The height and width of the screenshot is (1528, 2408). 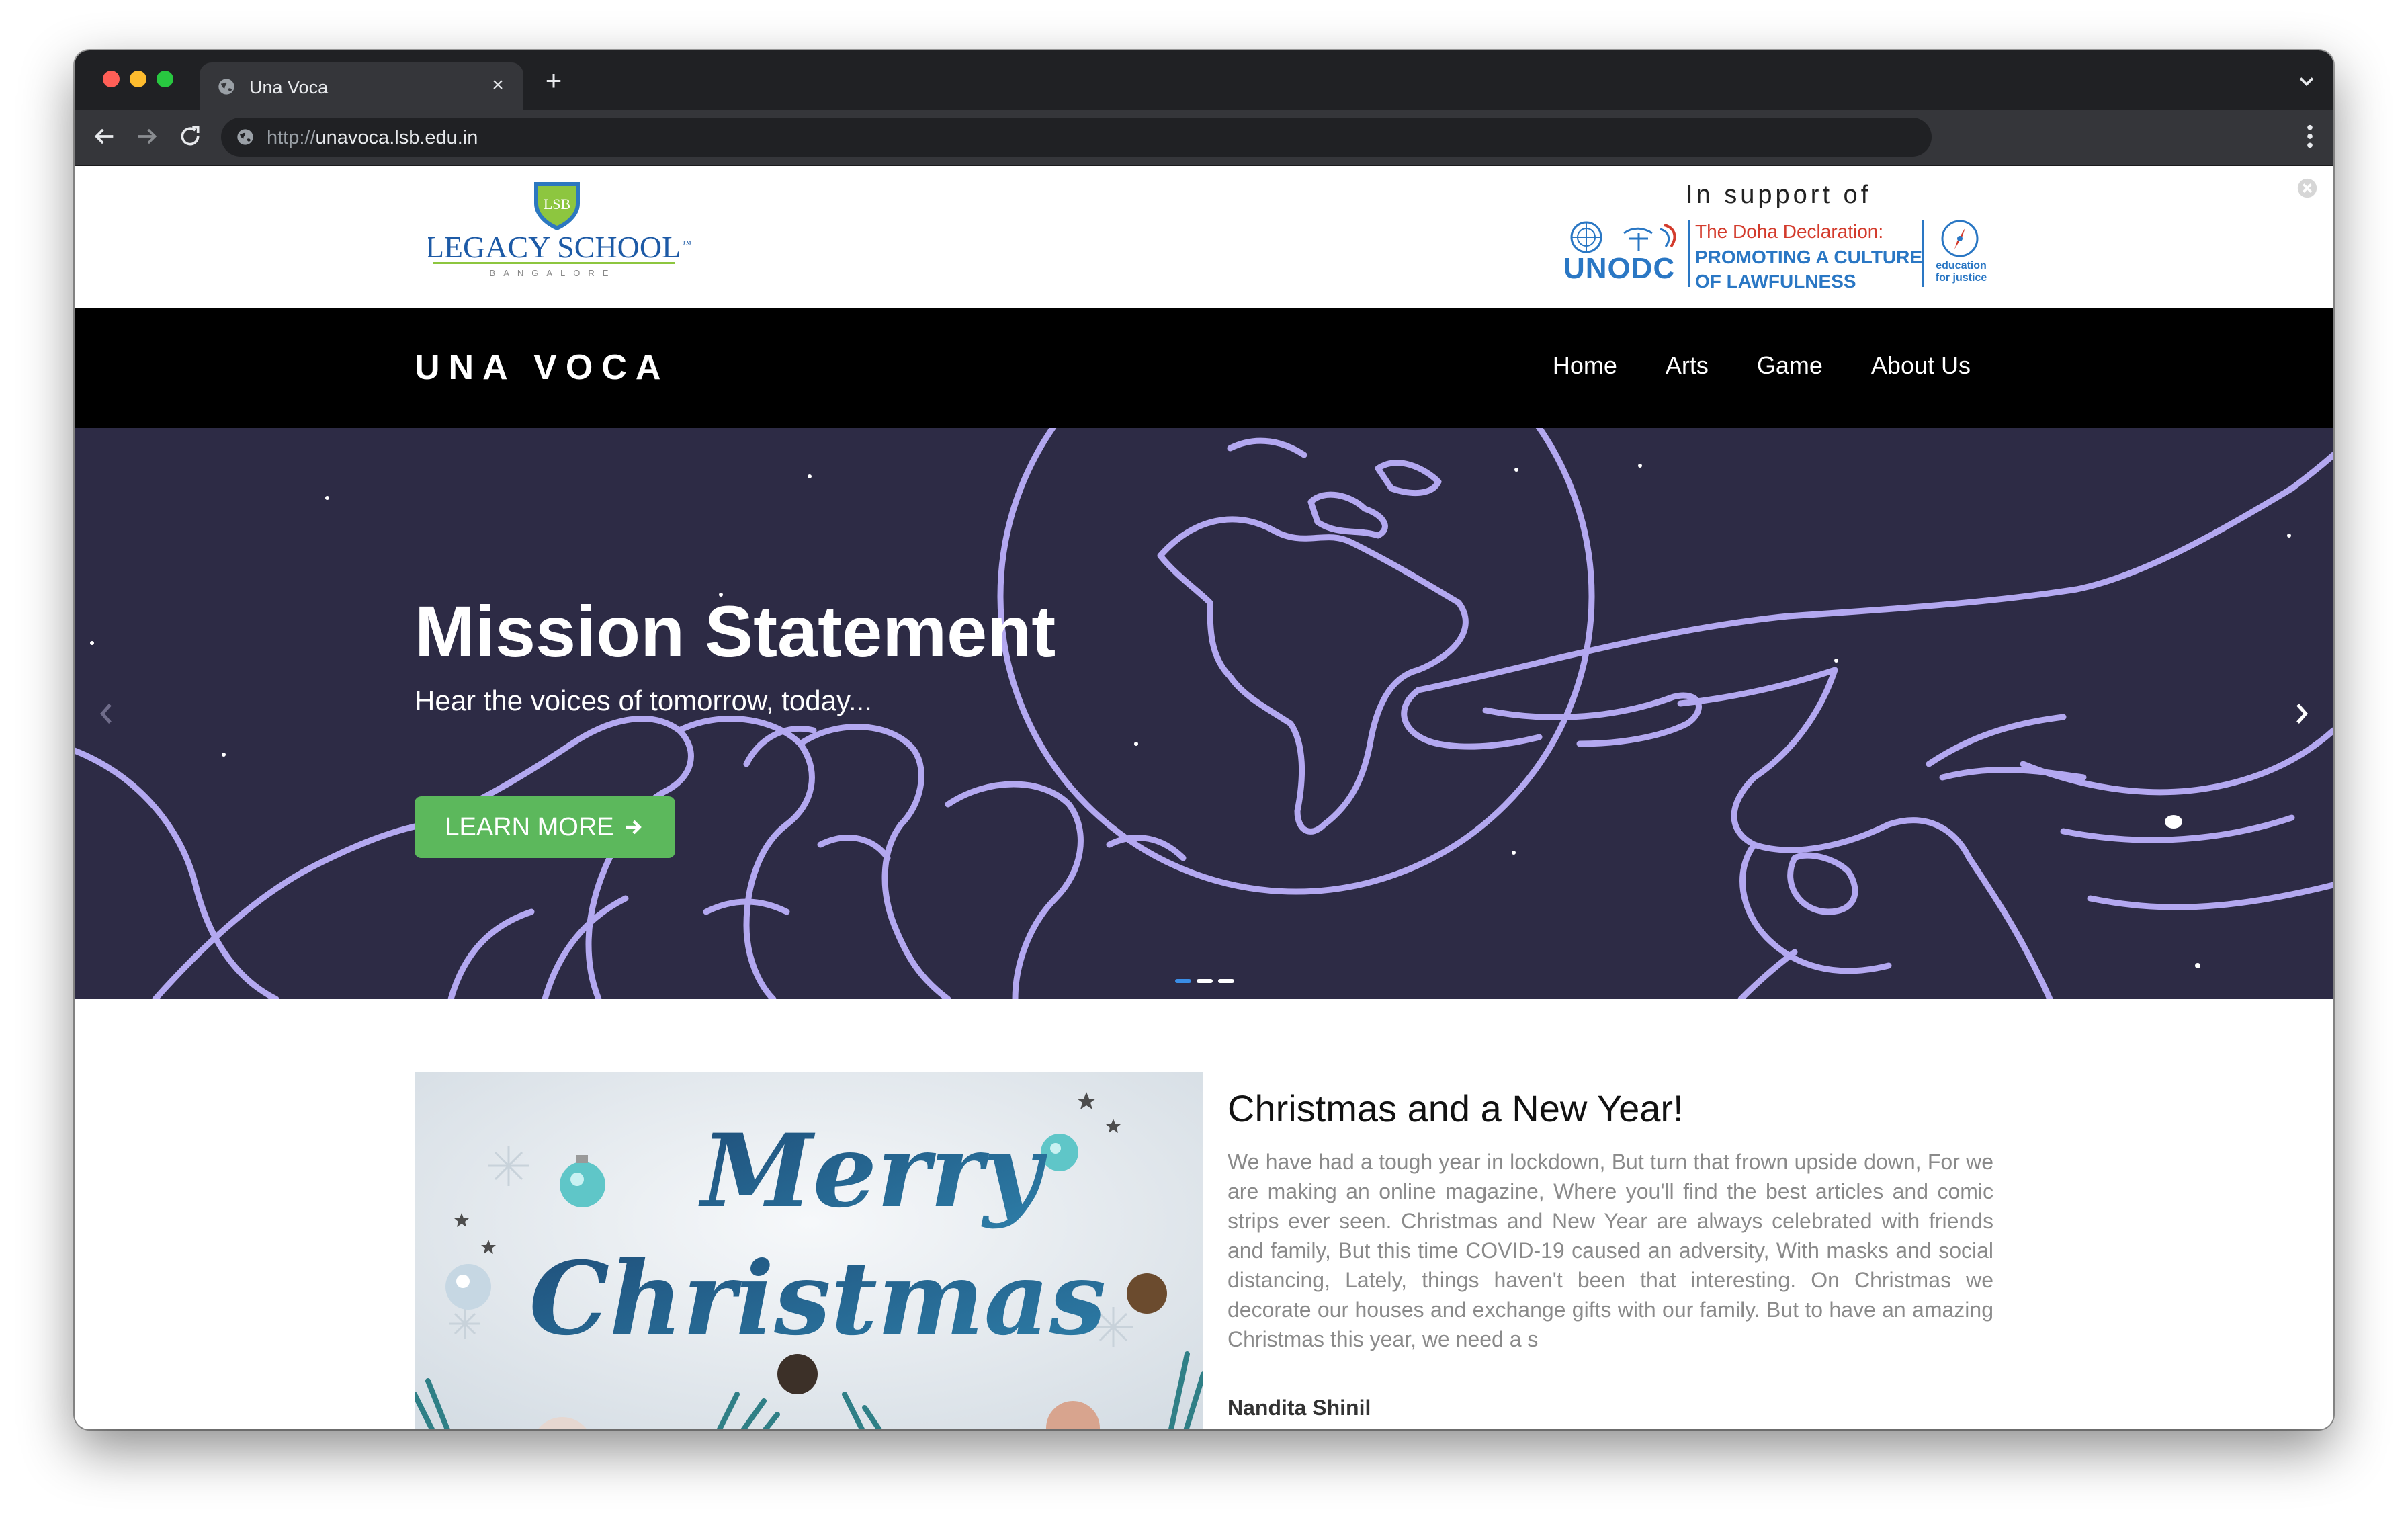 I want to click on maximize-window-button, so click(x=165, y=79).